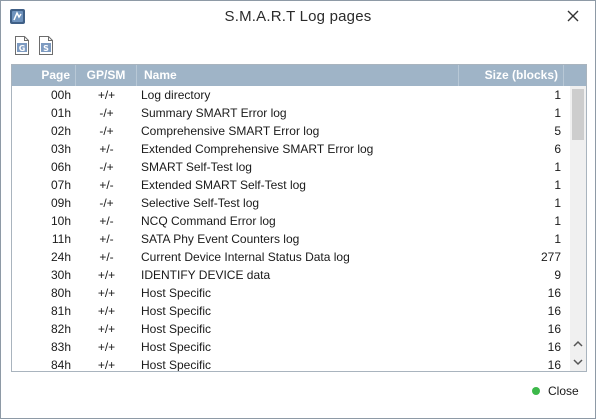  I want to click on generic-log-icon: G, so click(22, 45).